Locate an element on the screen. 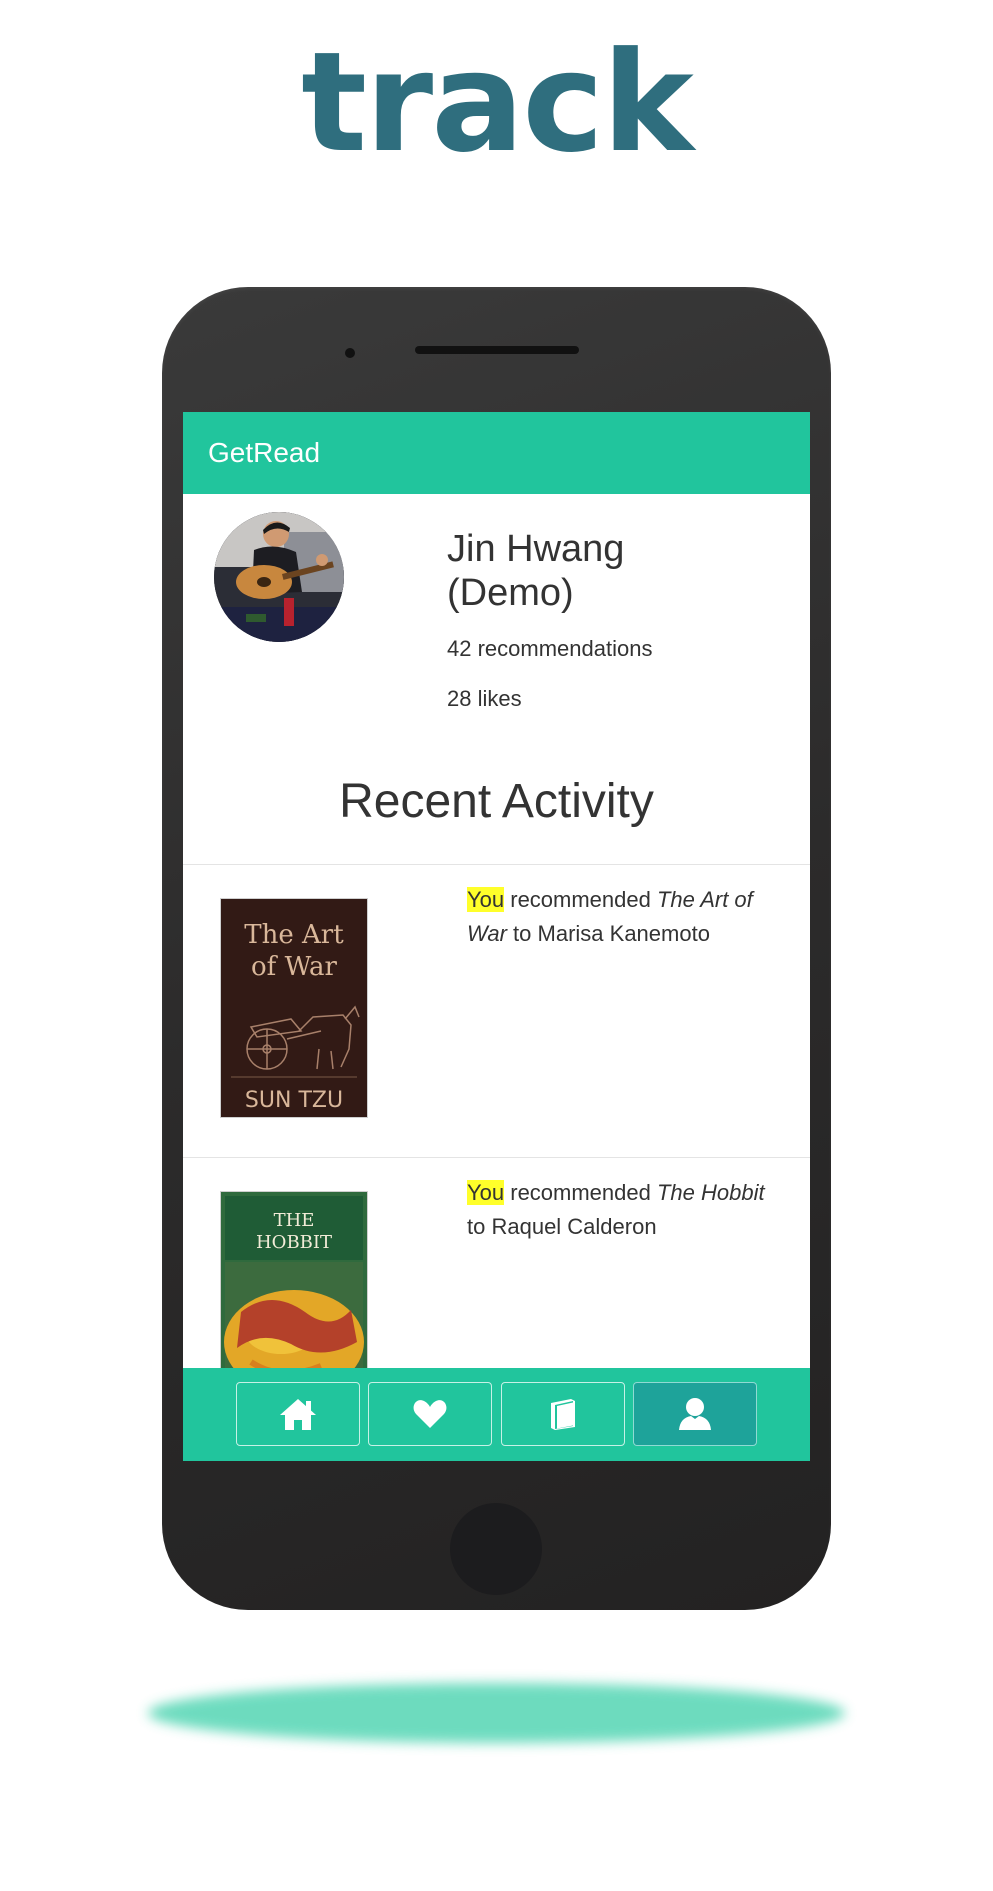 The height and width of the screenshot is (1891, 993). tab-profile is located at coordinates (695, 1414).